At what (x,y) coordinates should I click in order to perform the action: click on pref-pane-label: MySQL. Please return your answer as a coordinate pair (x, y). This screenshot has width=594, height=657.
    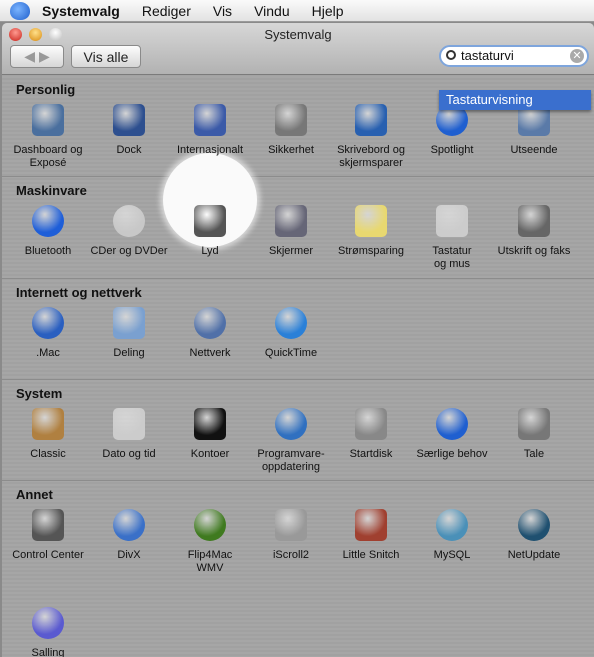
    Looking at the image, I should click on (452, 555).